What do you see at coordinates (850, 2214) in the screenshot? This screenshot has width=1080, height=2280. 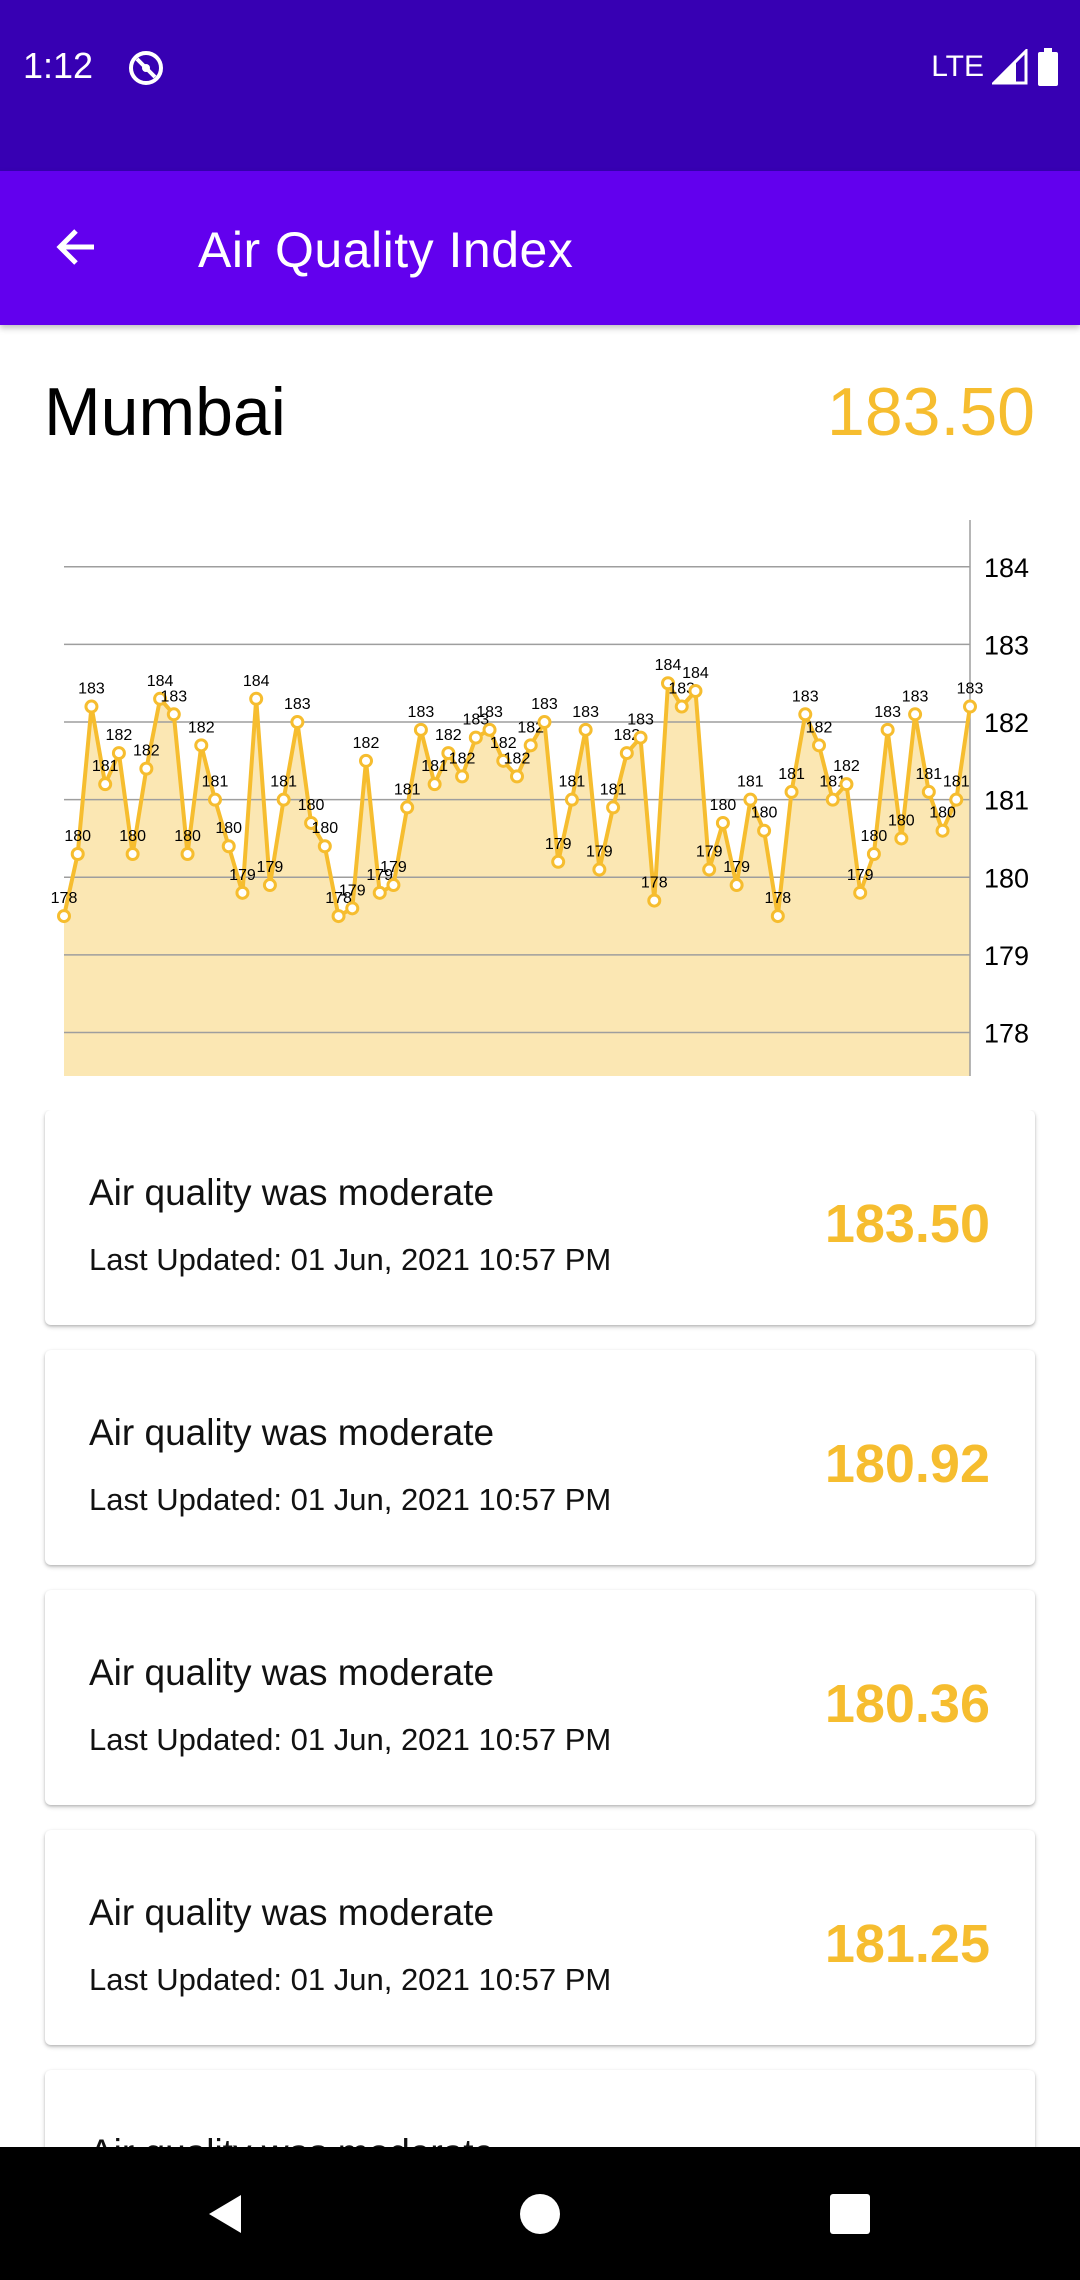 I see `nav-recents-button` at bounding box center [850, 2214].